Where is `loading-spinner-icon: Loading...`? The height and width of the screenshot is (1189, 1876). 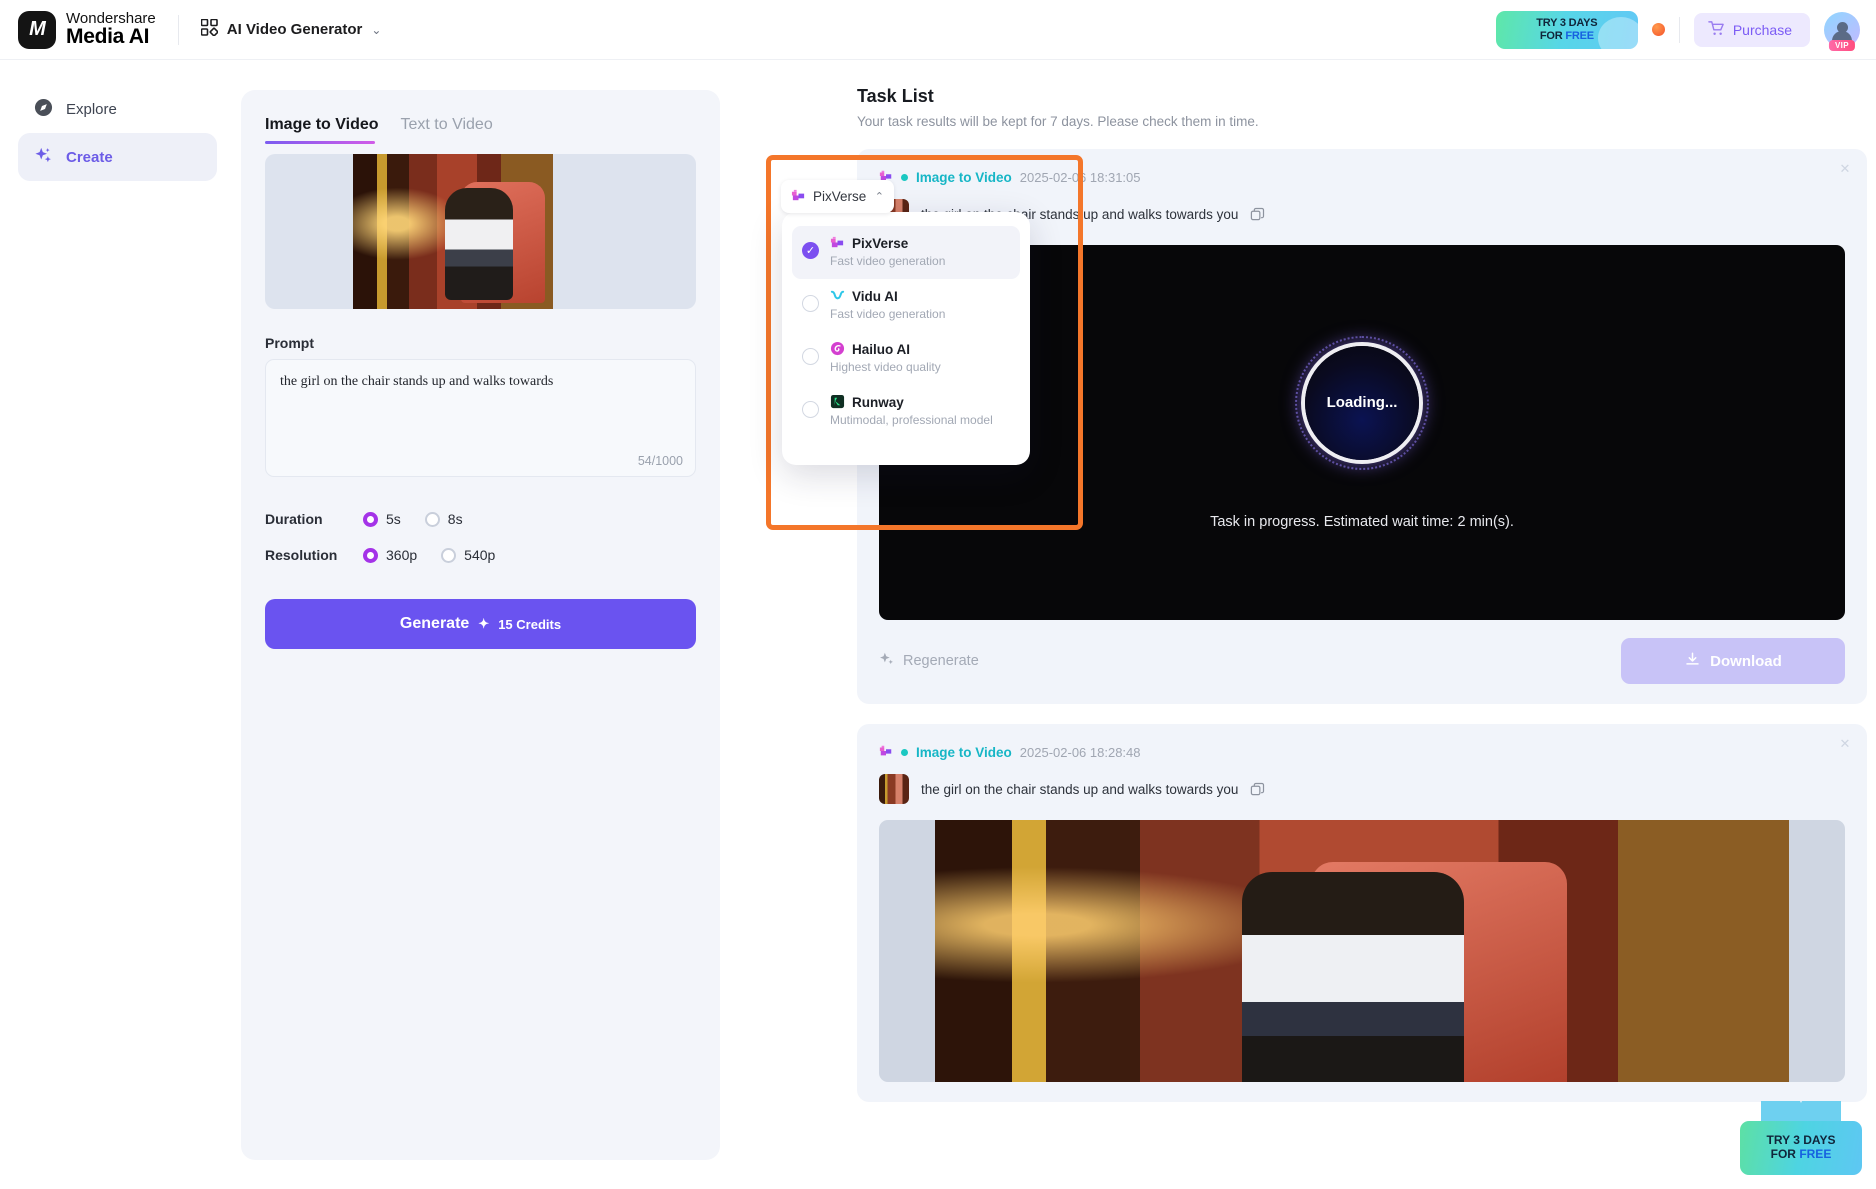 loading-spinner-icon: Loading... is located at coordinates (1362, 402).